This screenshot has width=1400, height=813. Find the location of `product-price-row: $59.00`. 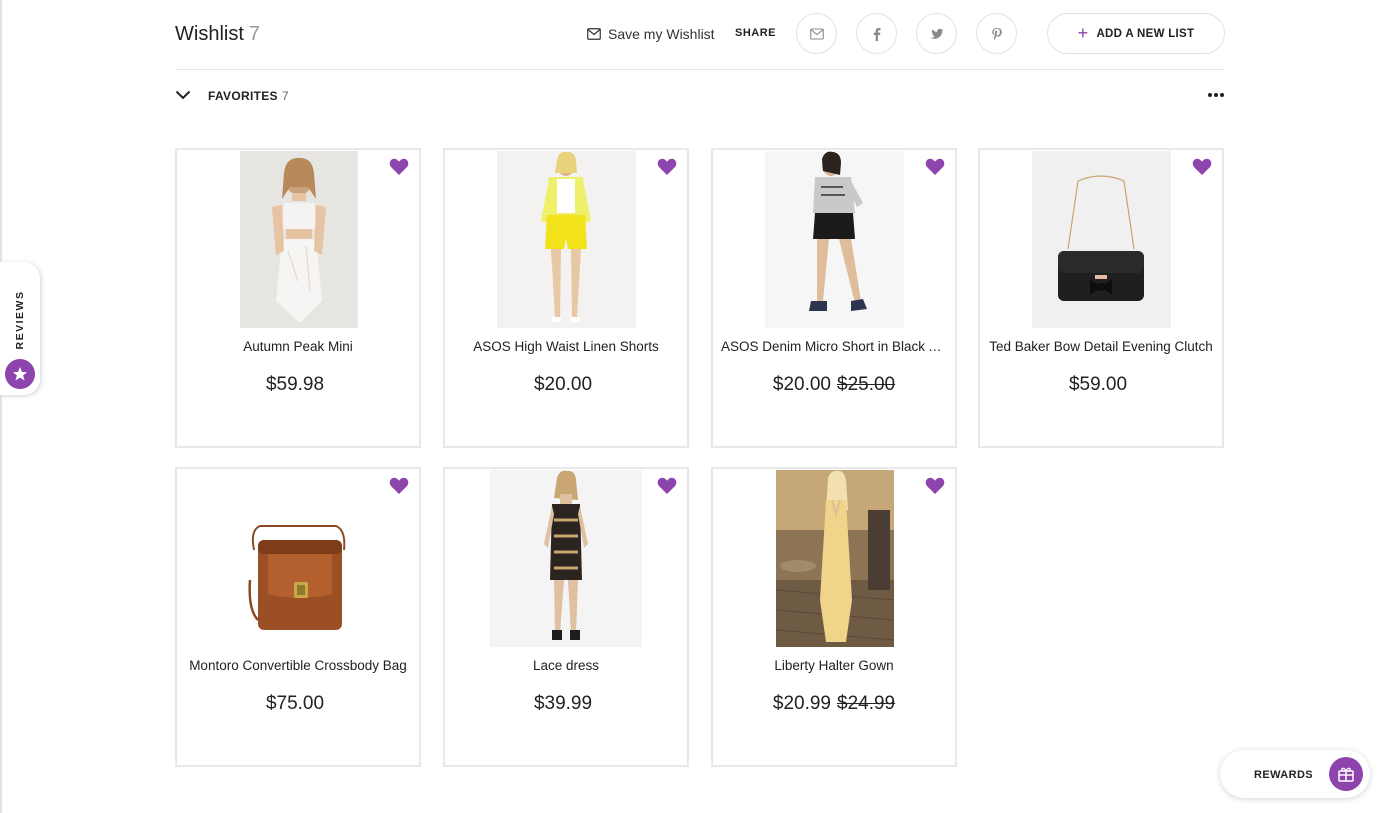

product-price-row: $59.00 is located at coordinates (1101, 385).